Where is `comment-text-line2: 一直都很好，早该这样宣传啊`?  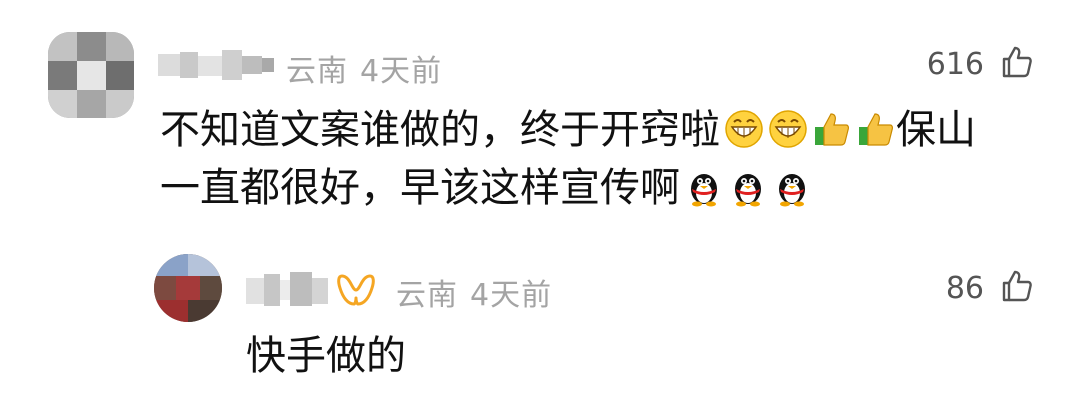 comment-text-line2: 一直都很好，早该这样宣传啊 is located at coordinates (420, 188).